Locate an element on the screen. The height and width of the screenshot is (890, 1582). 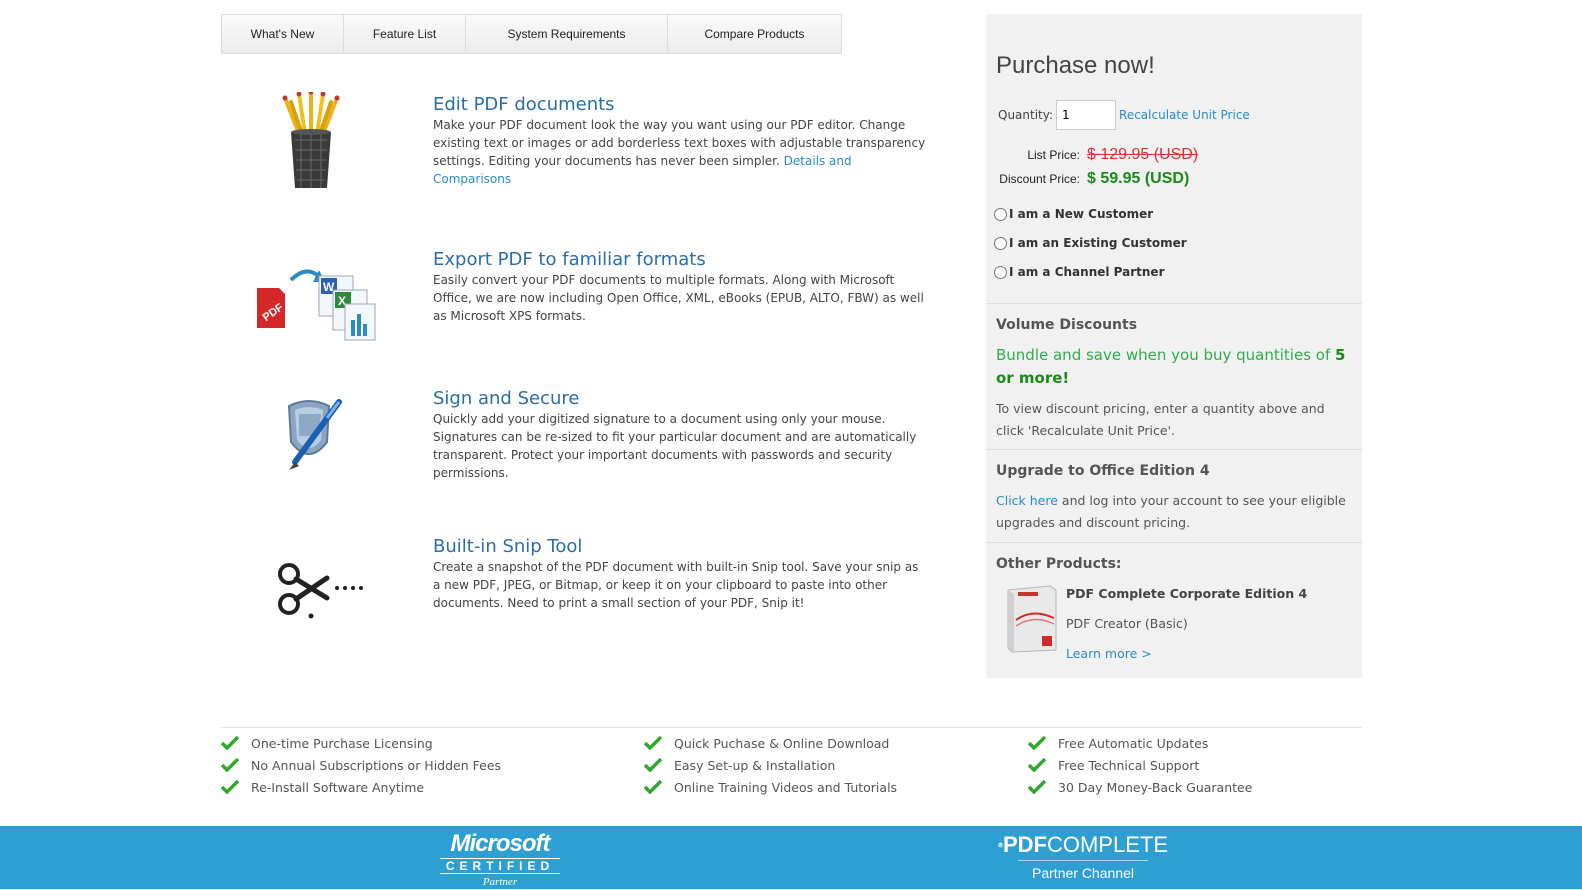
scissors-icon is located at coordinates (311, 609).